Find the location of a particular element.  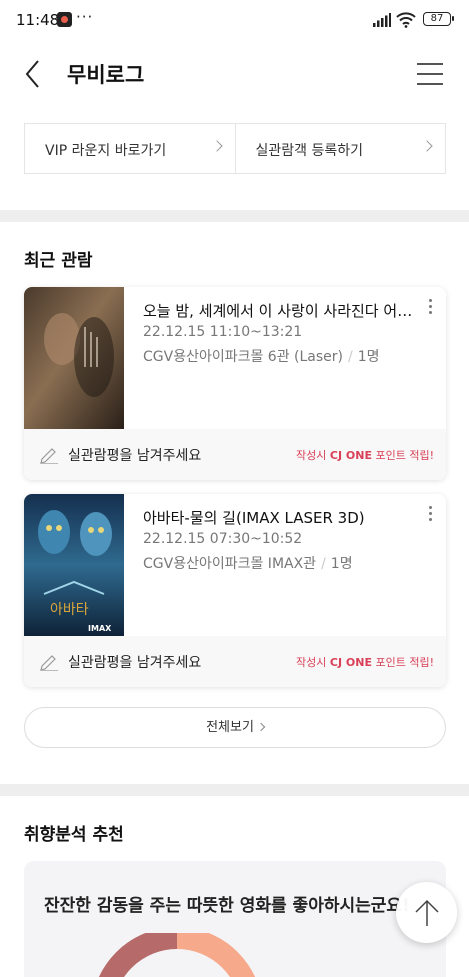

view-all-label: 전체보기 is located at coordinates (230, 727).